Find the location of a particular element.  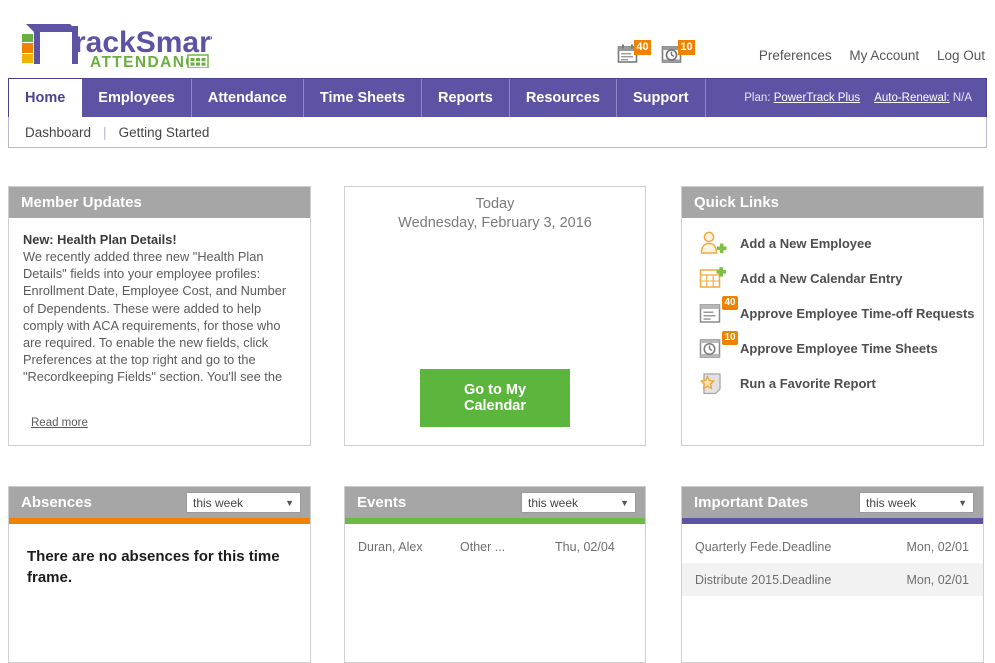

go-to-my-calendar-button: Go to My Calendar is located at coordinates (495, 398).